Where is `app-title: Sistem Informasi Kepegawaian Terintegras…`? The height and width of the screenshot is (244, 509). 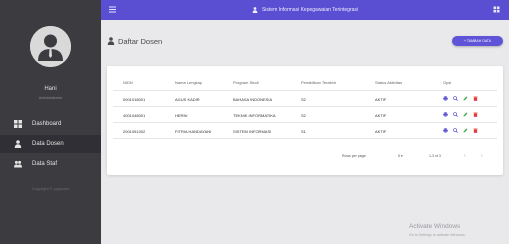 app-title: Sistem Informasi Kepegawaian Terintegras… is located at coordinates (310, 10).